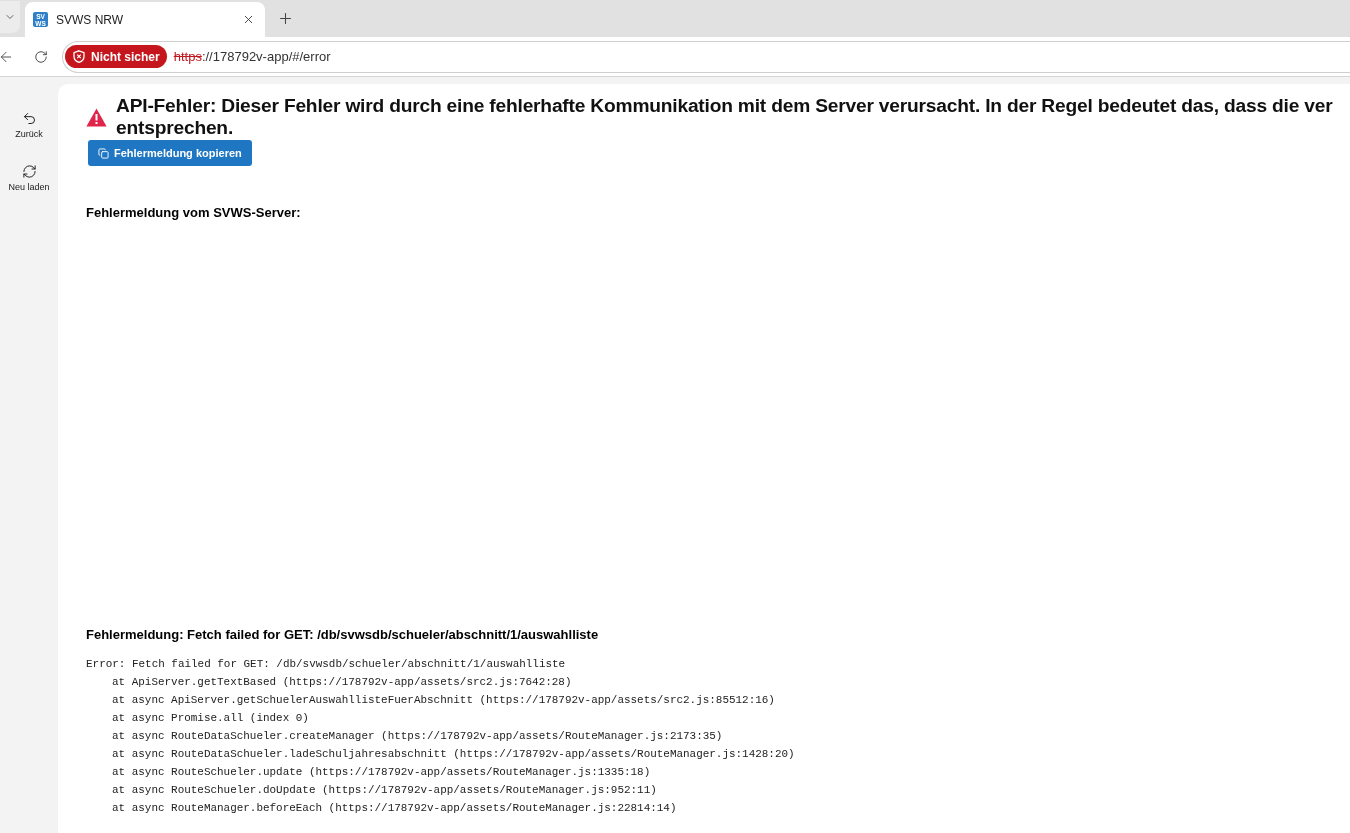 The width and height of the screenshot is (1350, 833). Describe the element at coordinates (394, 808) in the screenshot. I see `stack-trace-line: at async RouteManager.beforeEach (https://178792v-app/assets/RouteManager.js:22814:14)` at that location.